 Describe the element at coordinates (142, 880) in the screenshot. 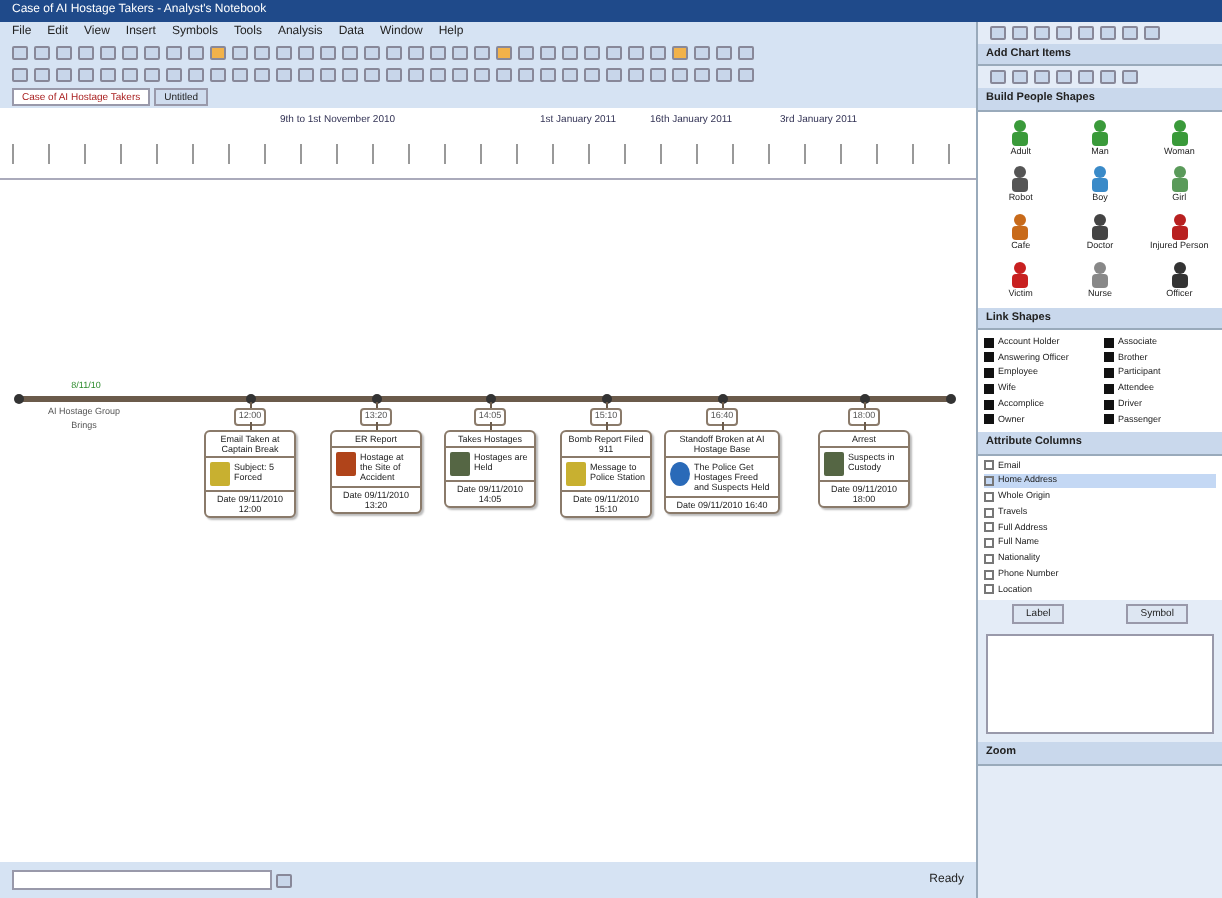

I see `search-field` at that location.